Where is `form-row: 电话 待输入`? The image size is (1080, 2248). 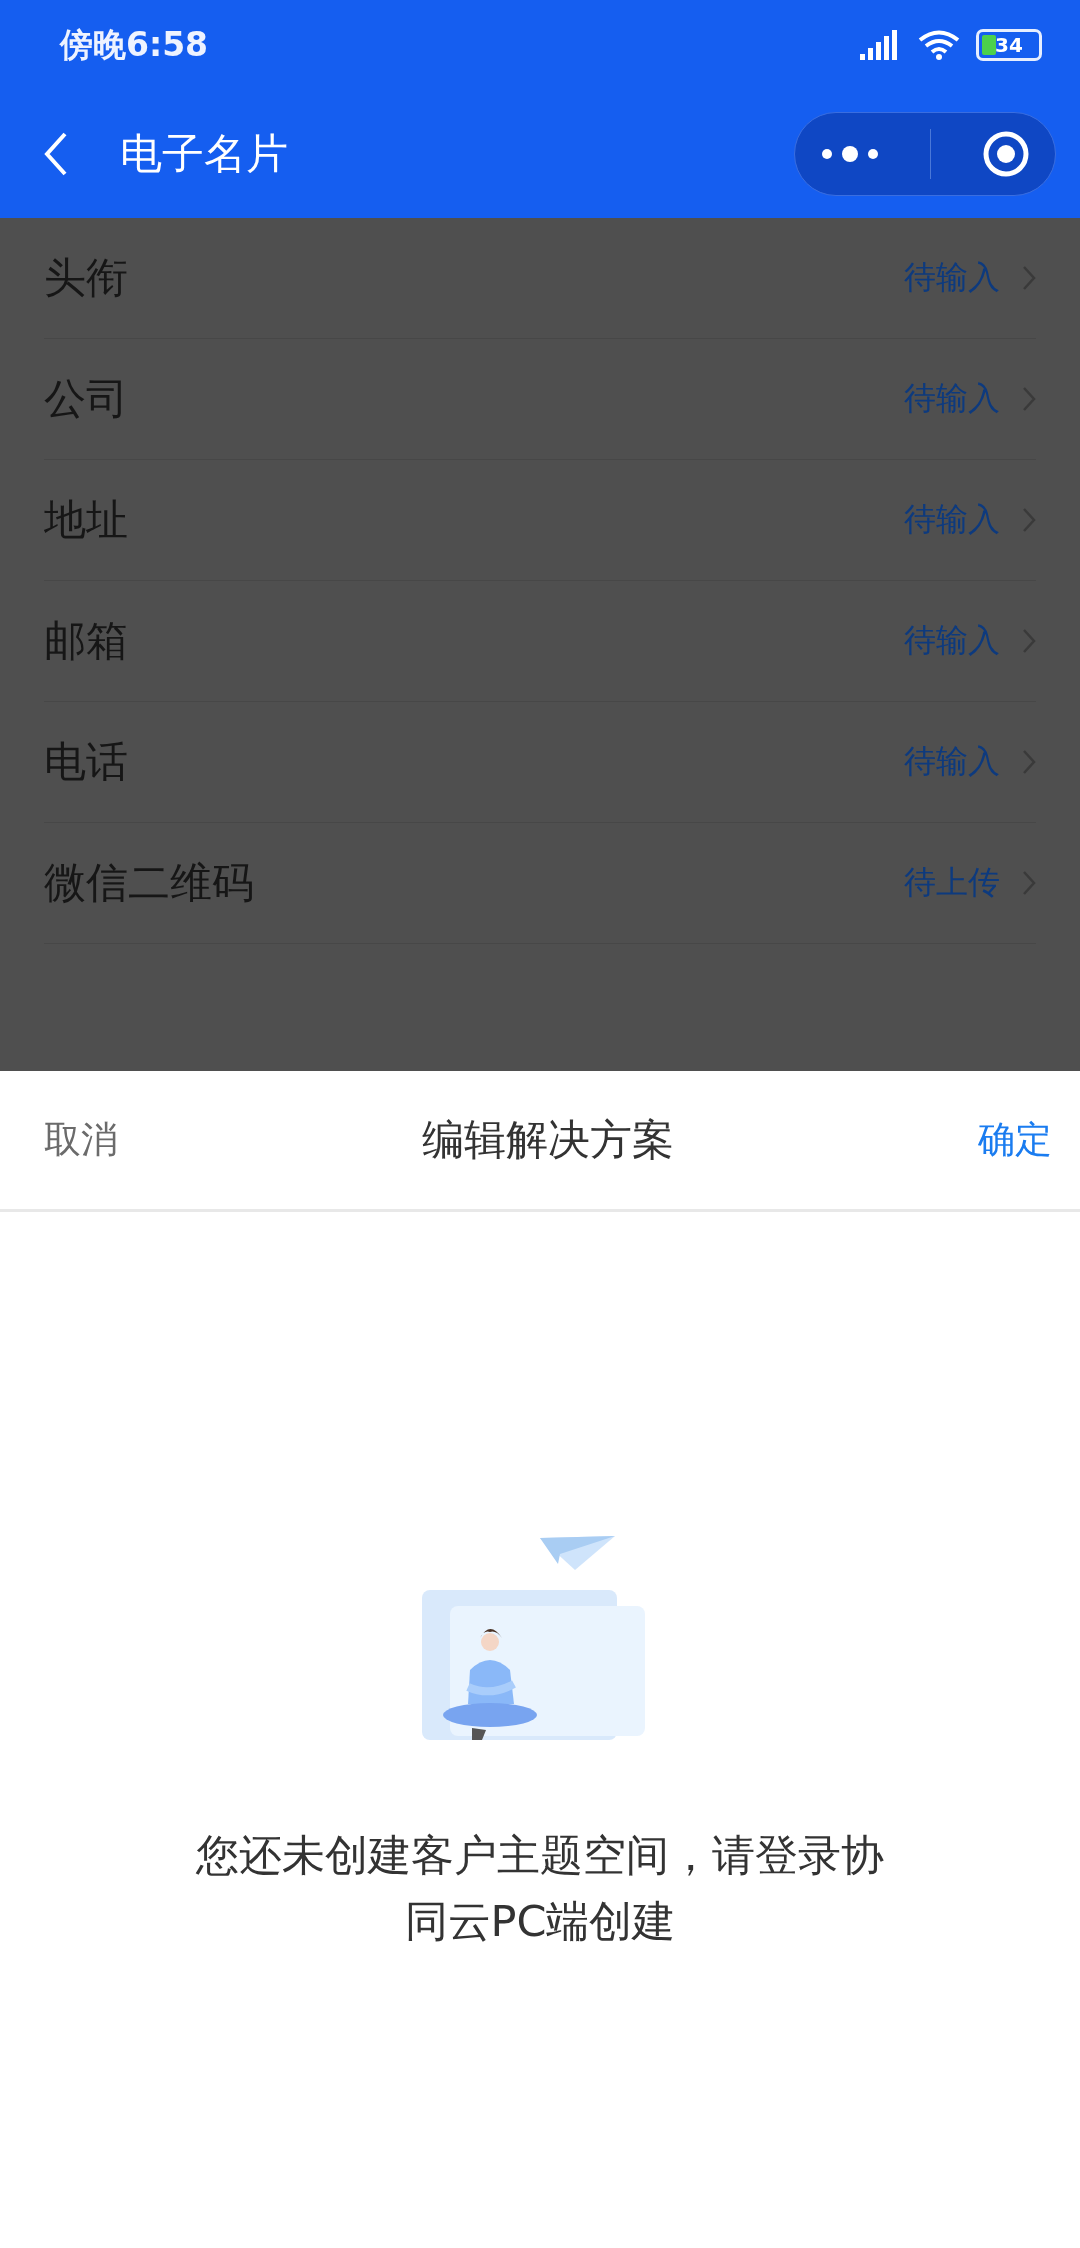
form-row: 电话 待输入 is located at coordinates (540, 762).